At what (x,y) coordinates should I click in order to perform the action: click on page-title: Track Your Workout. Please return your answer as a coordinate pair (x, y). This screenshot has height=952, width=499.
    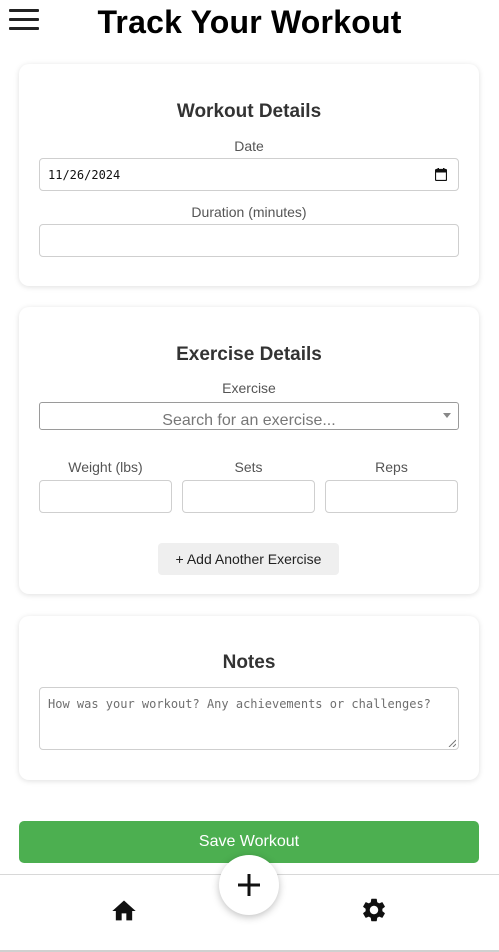
    Looking at the image, I should click on (249, 22).